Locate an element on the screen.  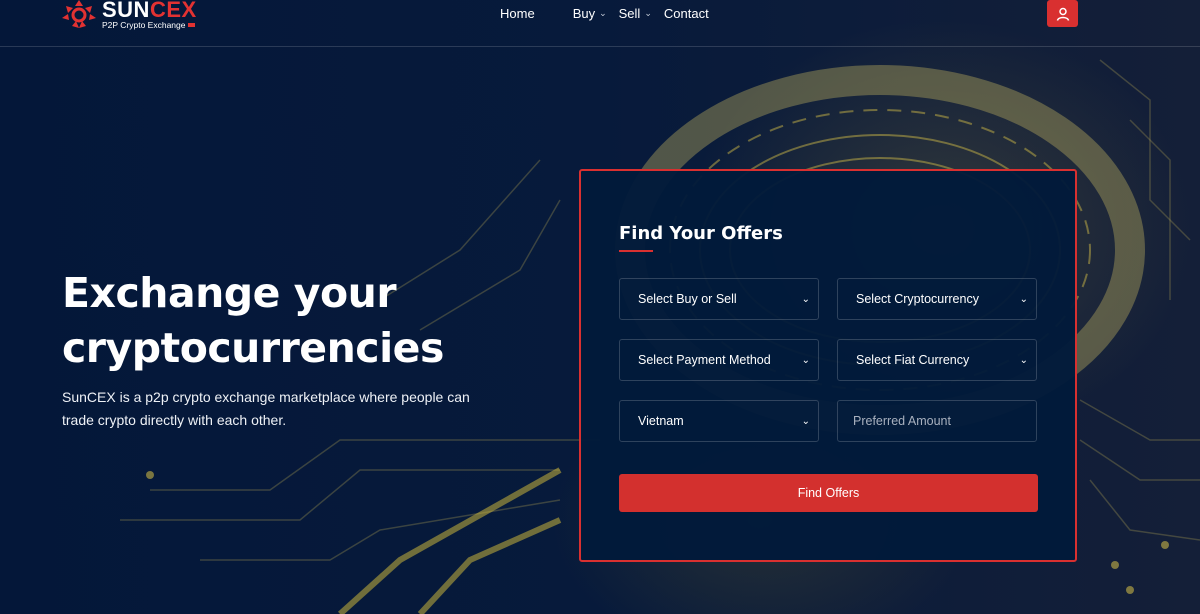
user-icon is located at coordinates (1062, 14).